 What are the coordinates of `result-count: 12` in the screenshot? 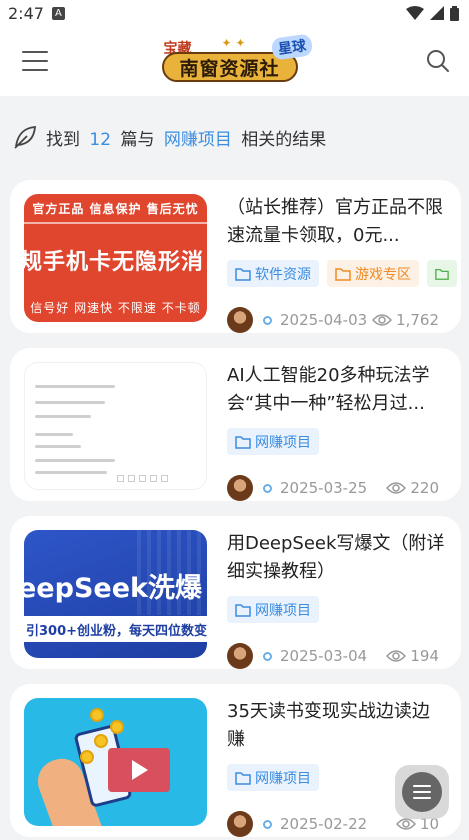 It's located at (100, 139).